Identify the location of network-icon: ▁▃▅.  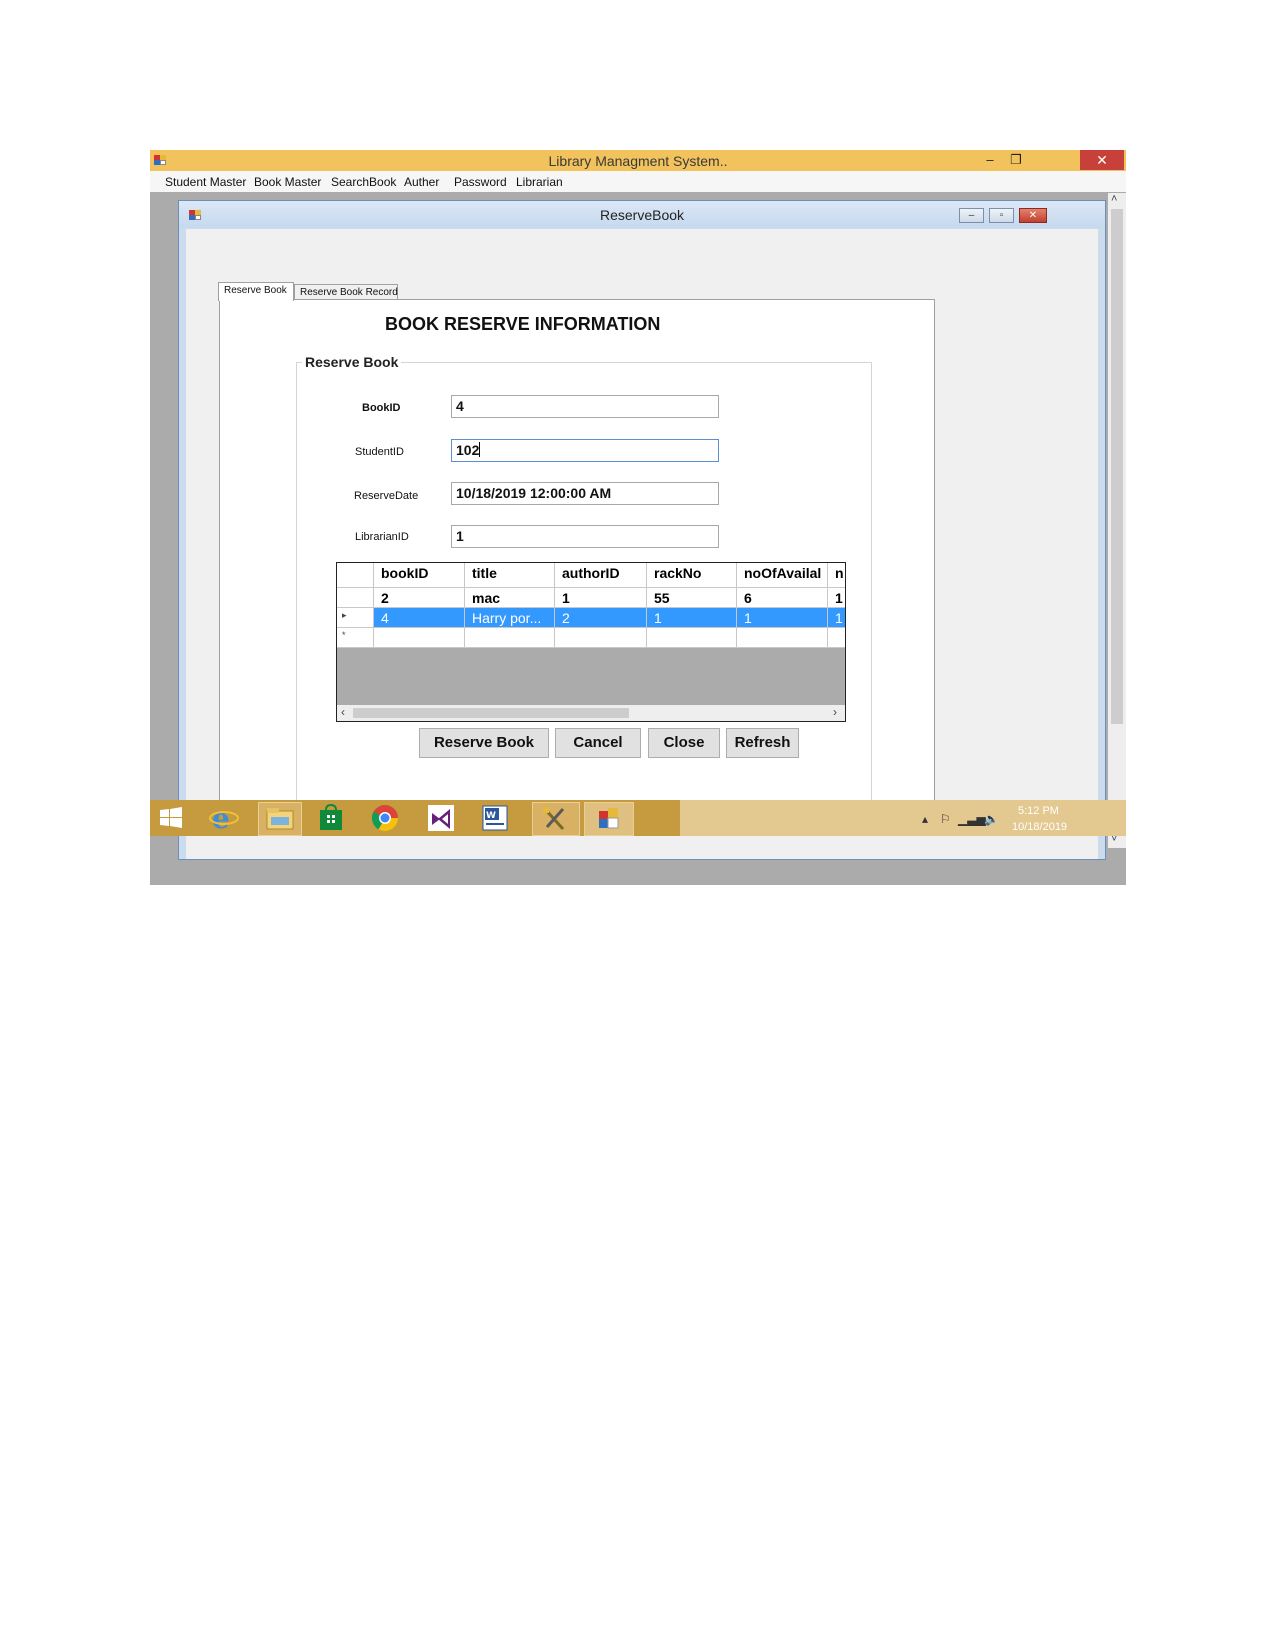
(972, 819).